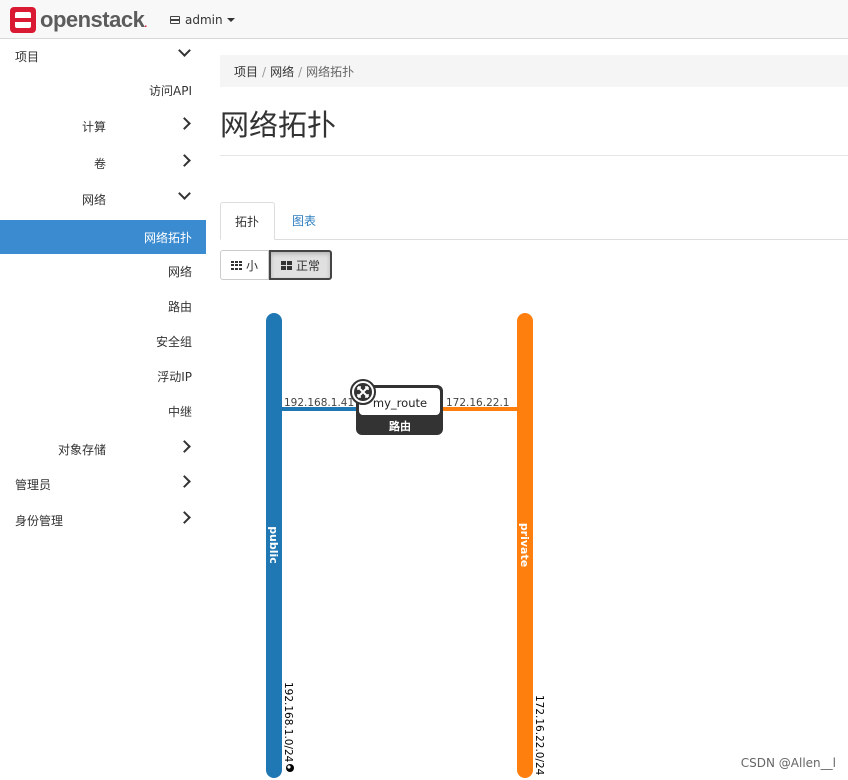  What do you see at coordinates (23, 20) in the screenshot?
I see `openstack-logo-icon` at bounding box center [23, 20].